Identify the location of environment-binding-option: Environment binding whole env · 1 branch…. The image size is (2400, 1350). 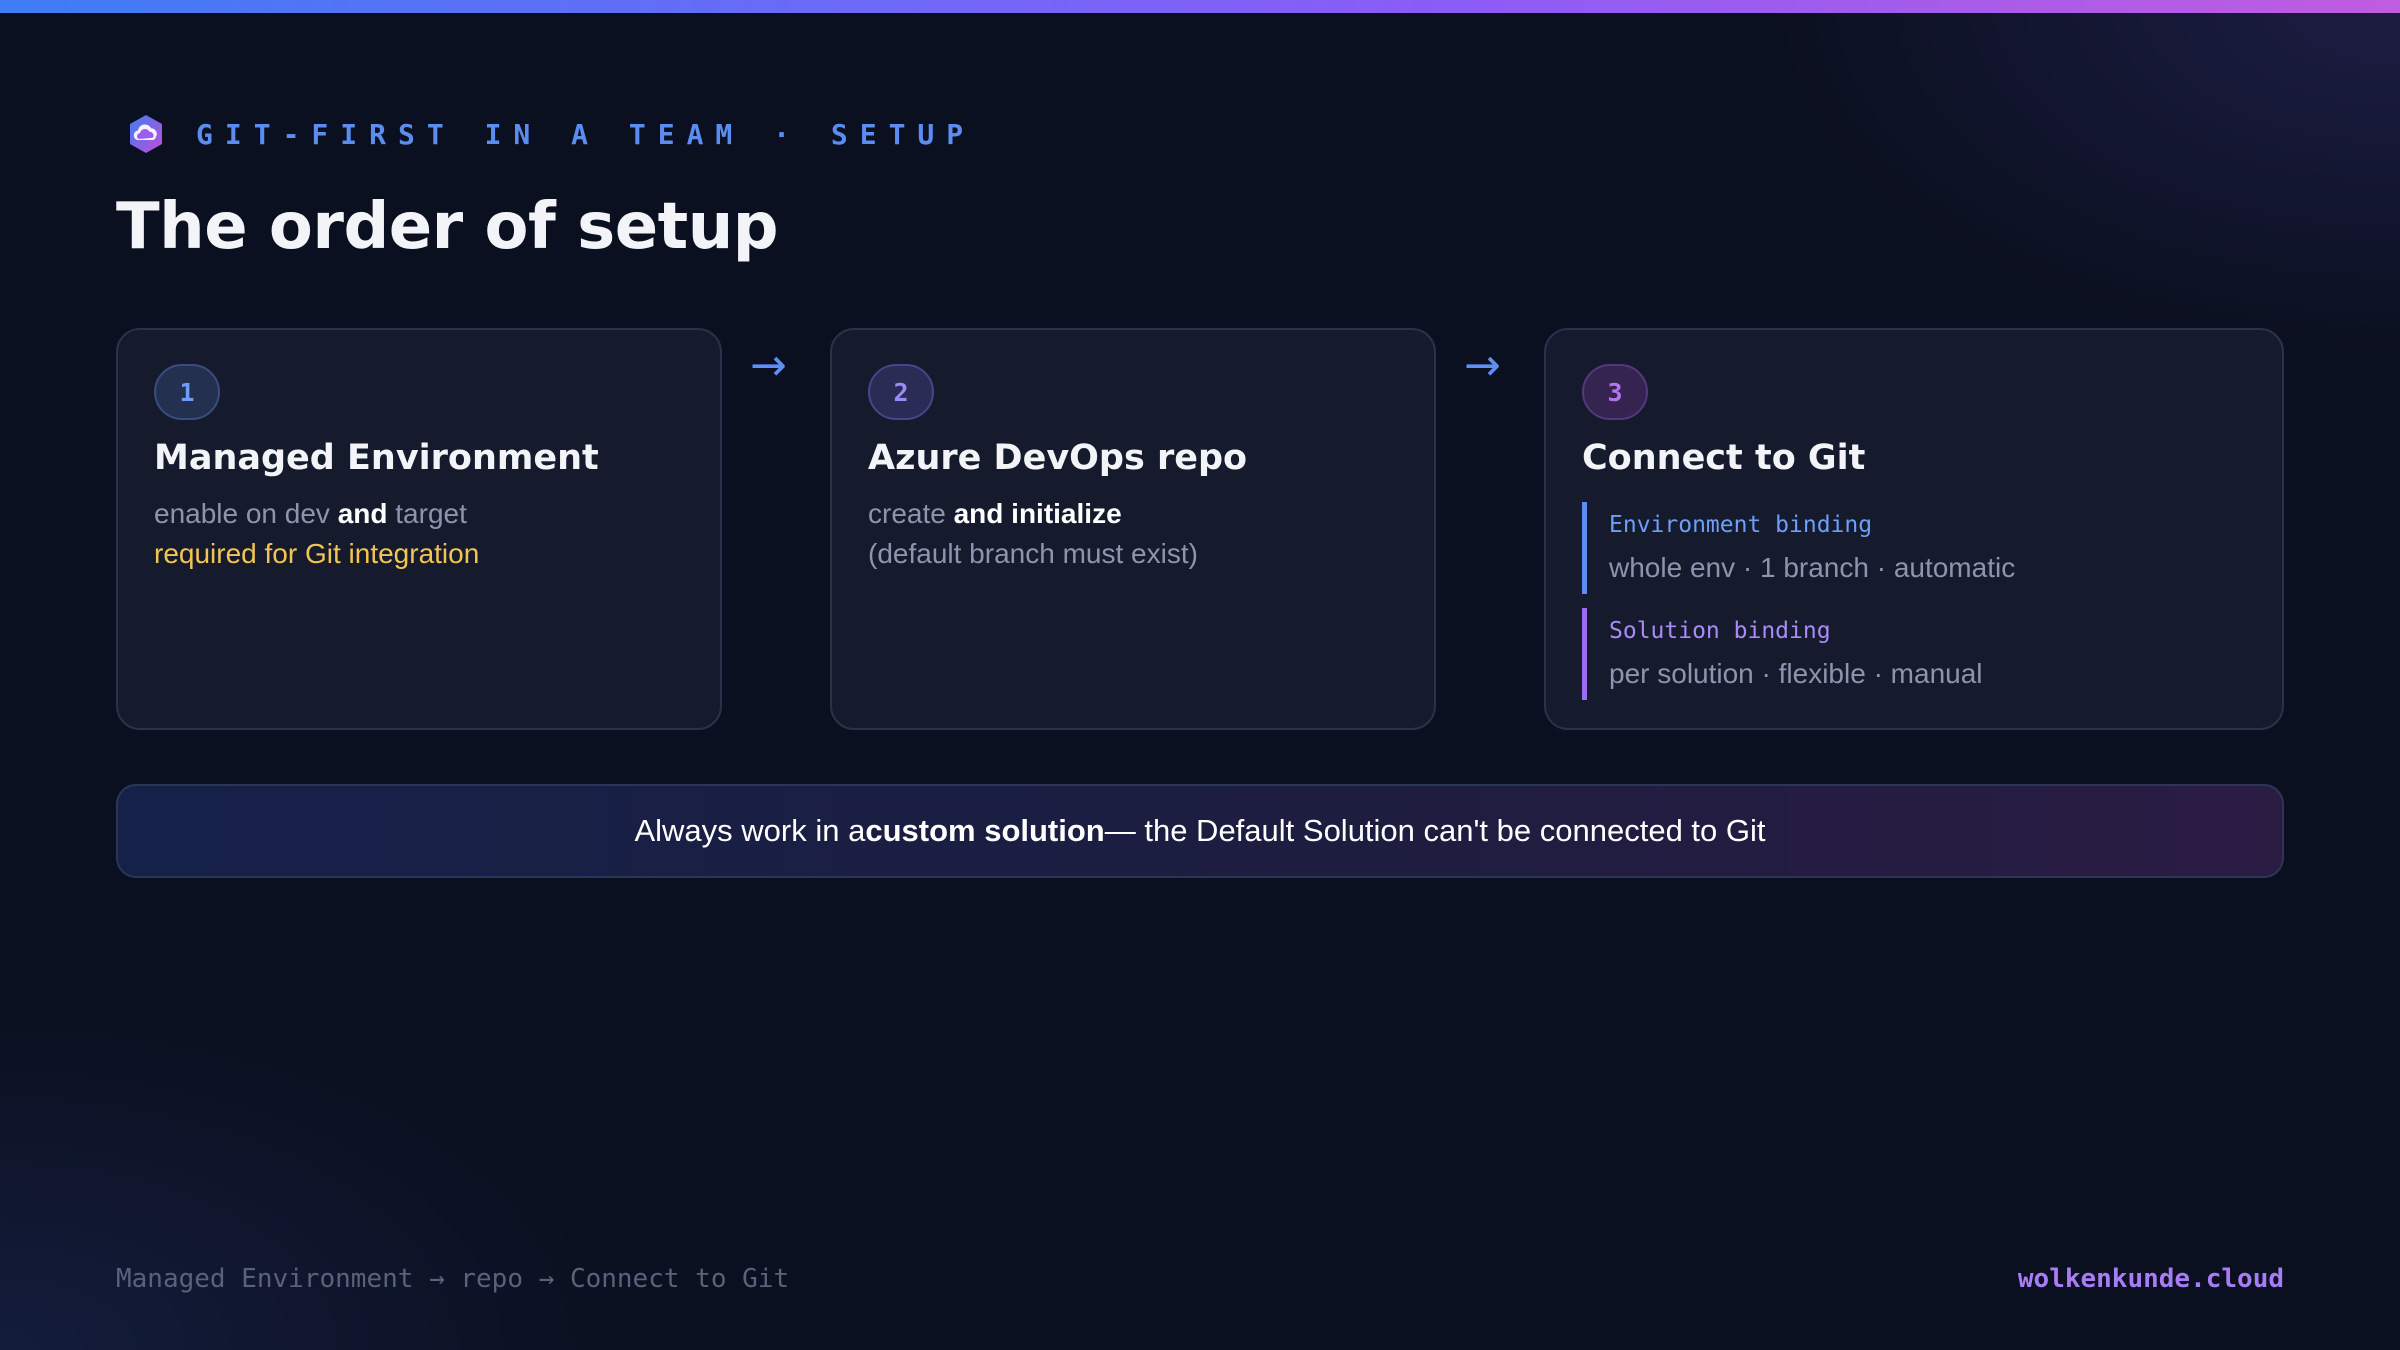
(1882, 548).